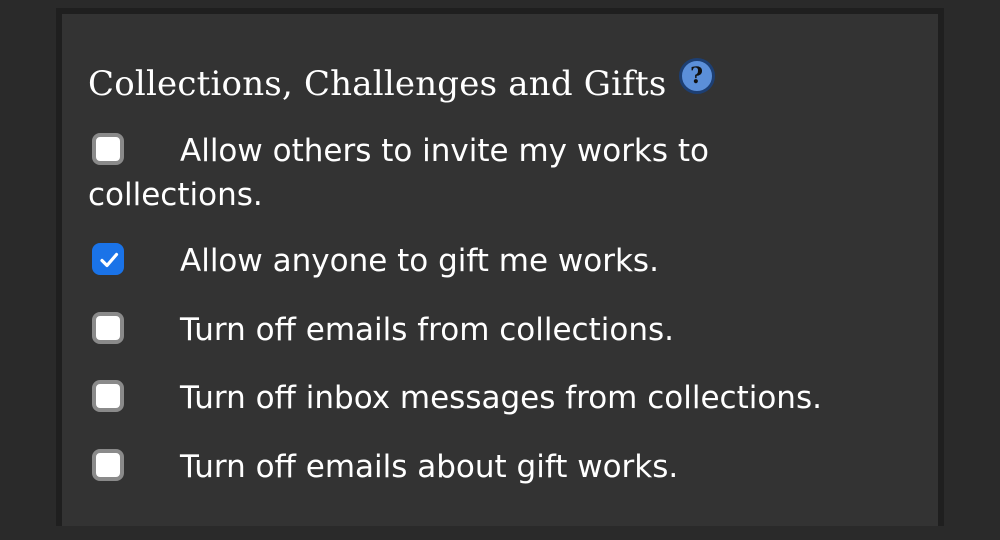 This screenshot has width=1000, height=540. I want to click on option-label: Turn off emails about gift works., so click(429, 467).